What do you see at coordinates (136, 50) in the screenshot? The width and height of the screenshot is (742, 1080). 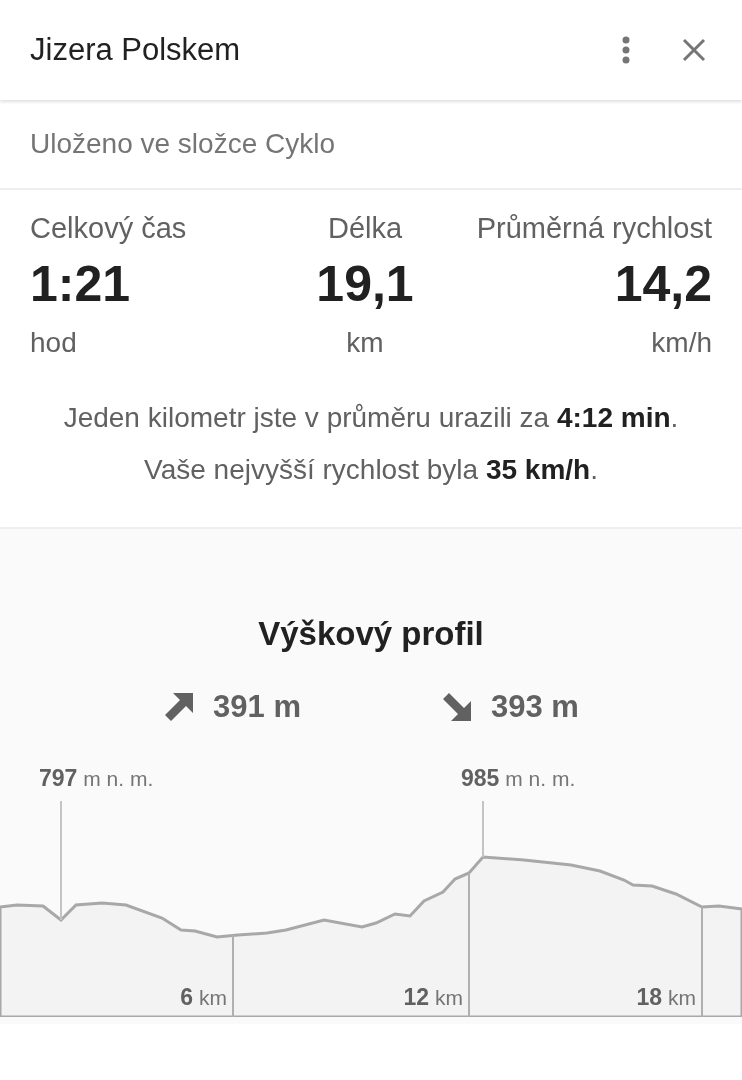 I see `route-title: Jizera Polskem` at bounding box center [136, 50].